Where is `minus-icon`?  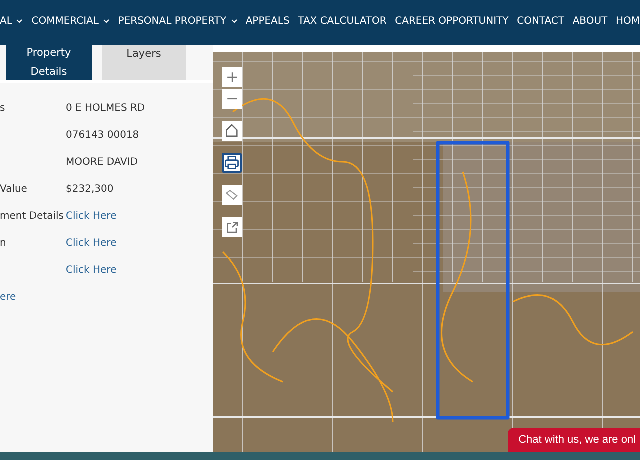 minus-icon is located at coordinates (232, 99).